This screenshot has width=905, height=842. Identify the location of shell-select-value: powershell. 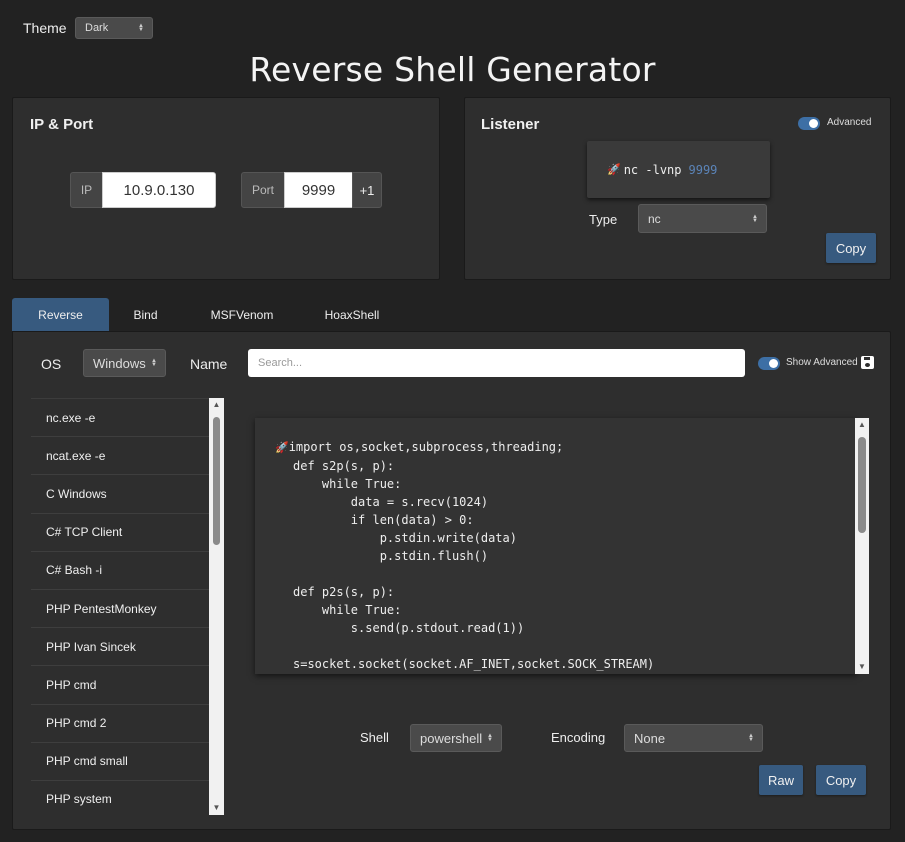
(451, 738).